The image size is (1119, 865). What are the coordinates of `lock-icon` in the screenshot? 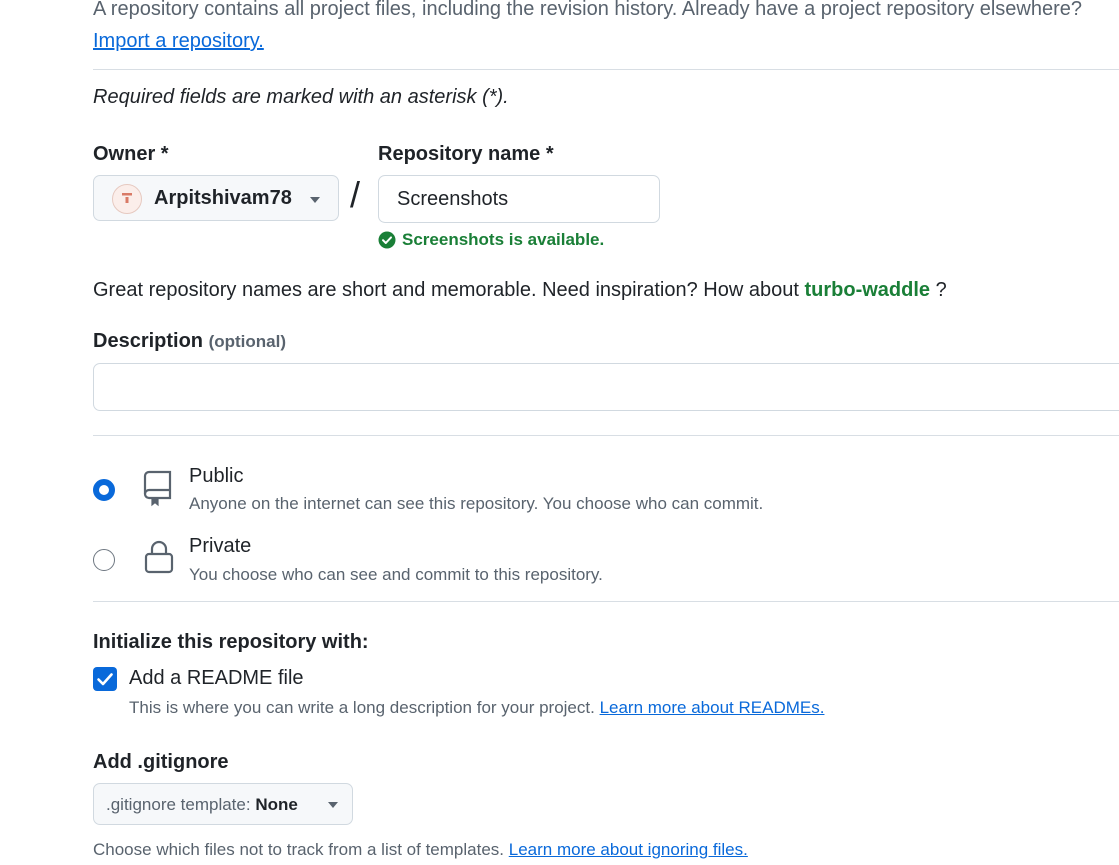 It's located at (159, 557).